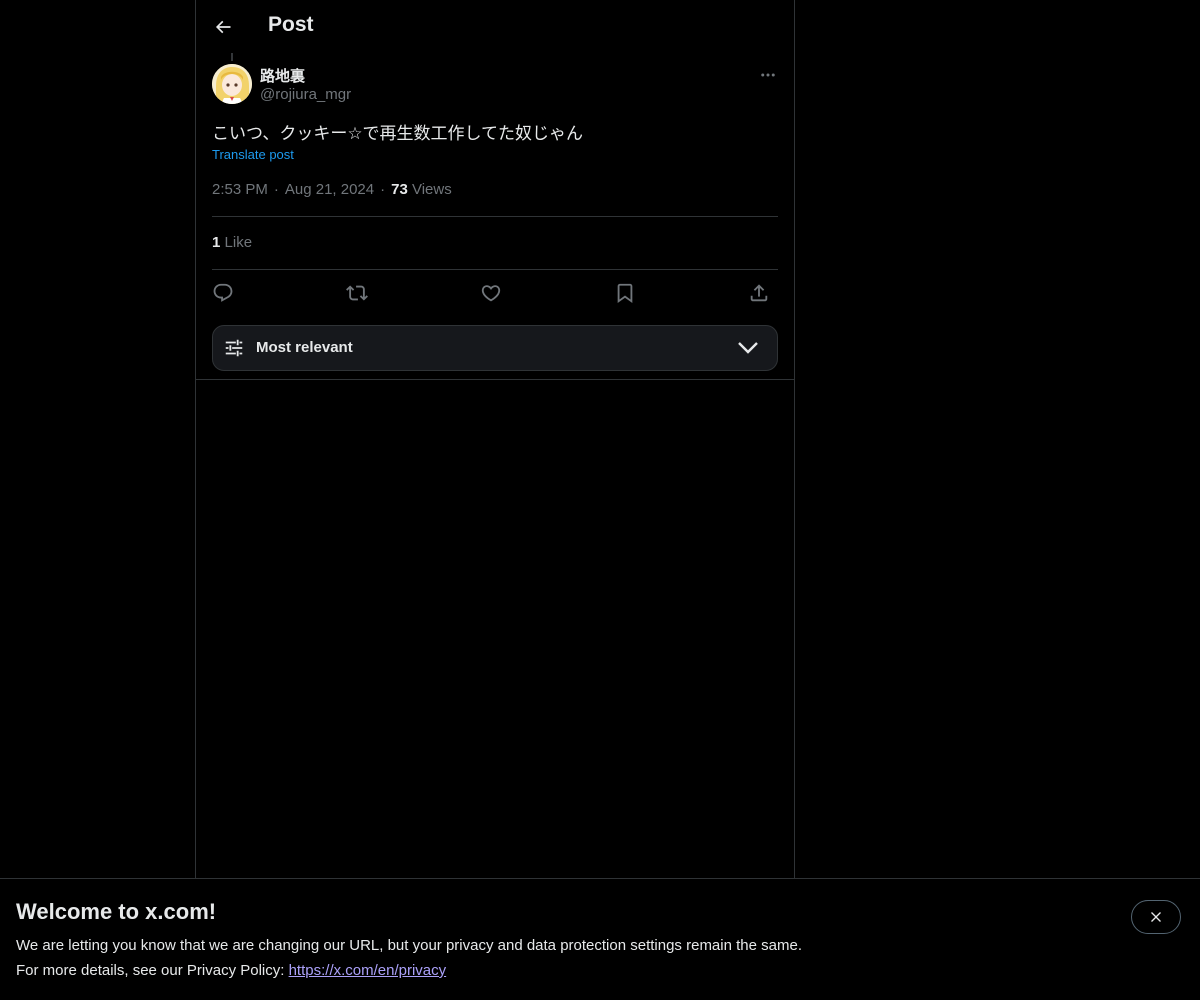  Describe the element at coordinates (305, 94) in the screenshot. I see `author-handle: @rojiura_mgr` at that location.